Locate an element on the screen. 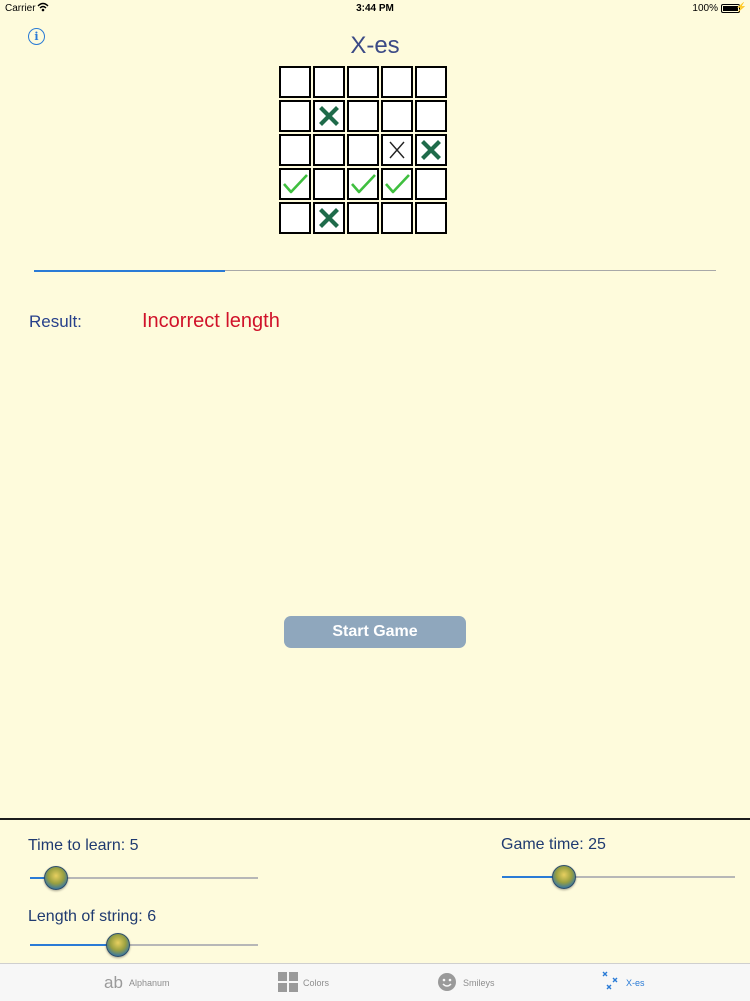 The image size is (750, 1001). settings-divider is located at coordinates (375, 819).